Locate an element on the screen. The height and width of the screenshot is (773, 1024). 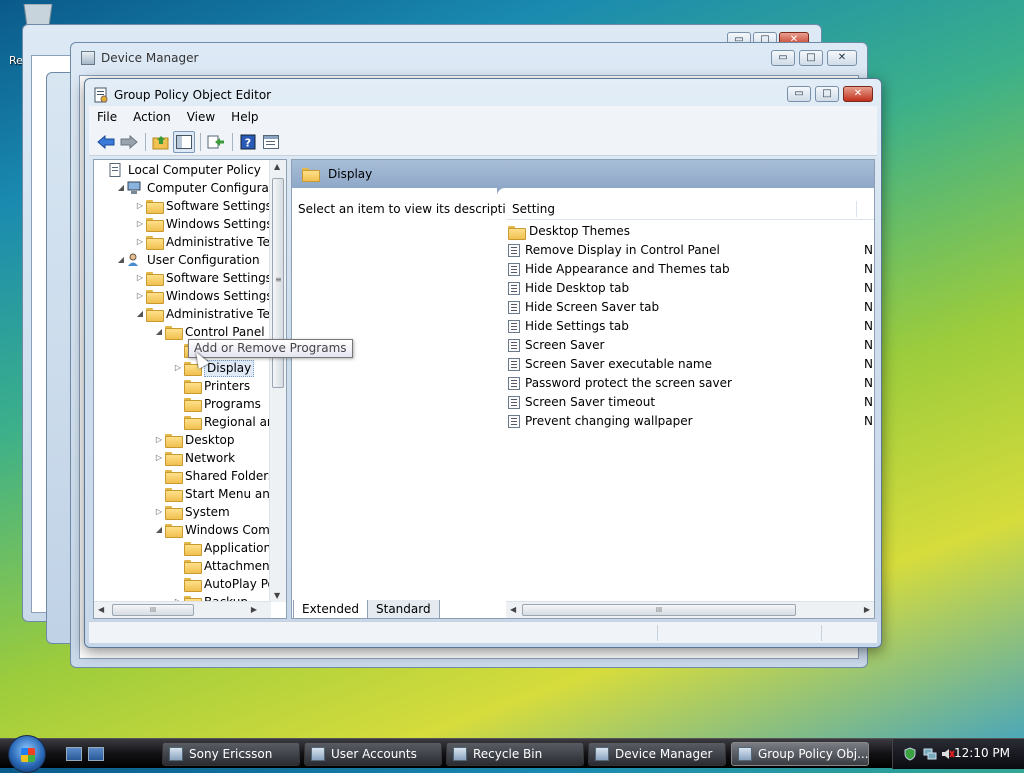
tree-item: ▷ Network is located at coordinates (194, 458).